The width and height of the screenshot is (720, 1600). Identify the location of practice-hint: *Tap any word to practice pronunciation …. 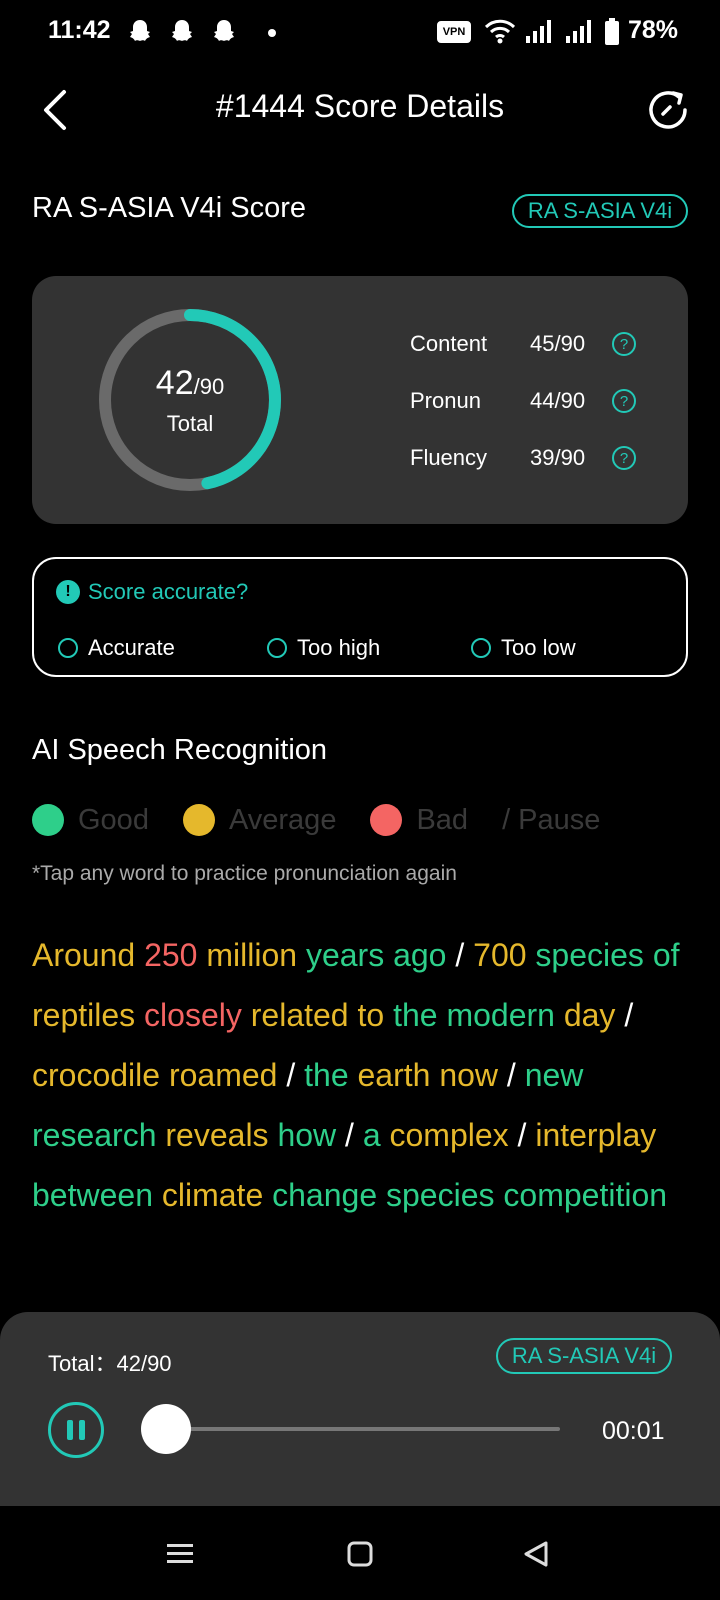
(244, 873).